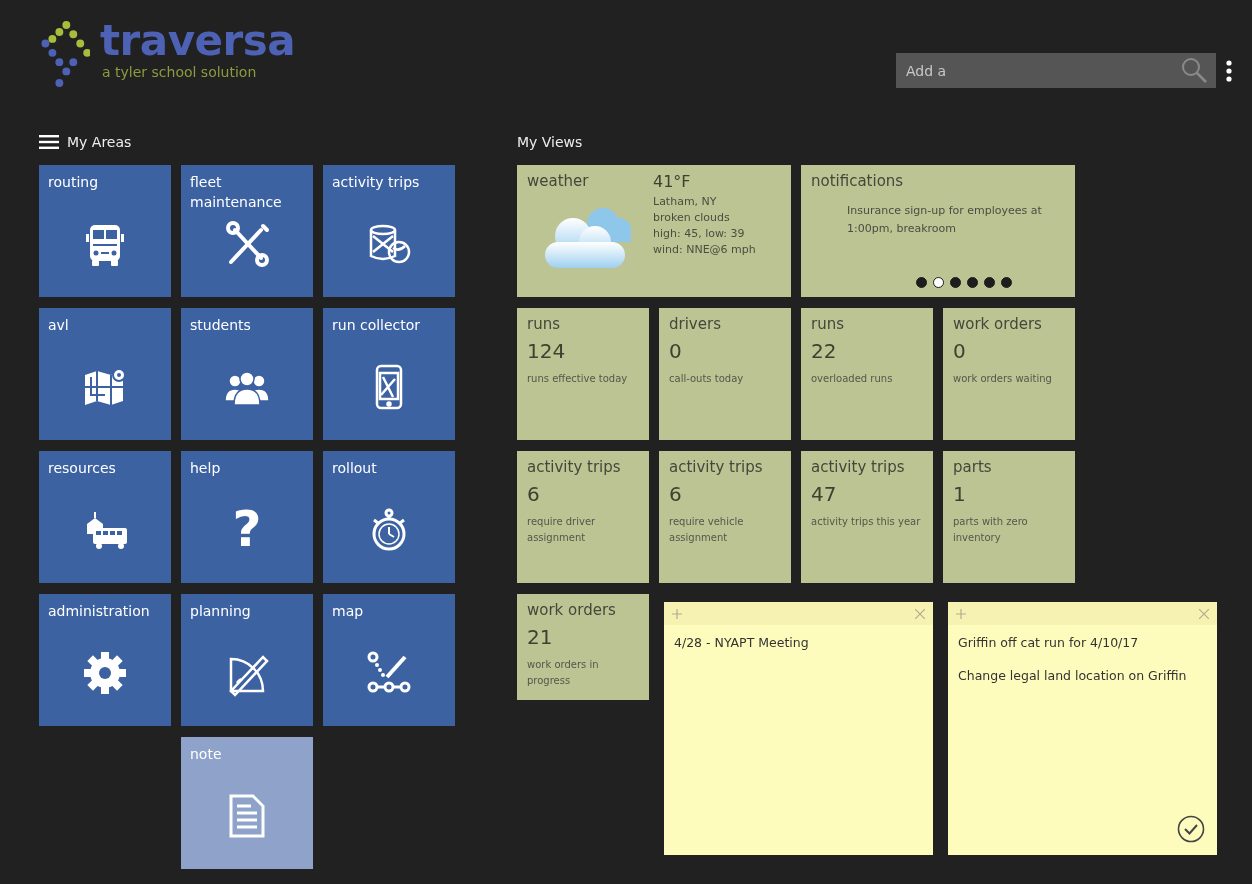 This screenshot has height=884, width=1252. Describe the element at coordinates (824, 351) in the screenshot. I see `count: 22` at that location.